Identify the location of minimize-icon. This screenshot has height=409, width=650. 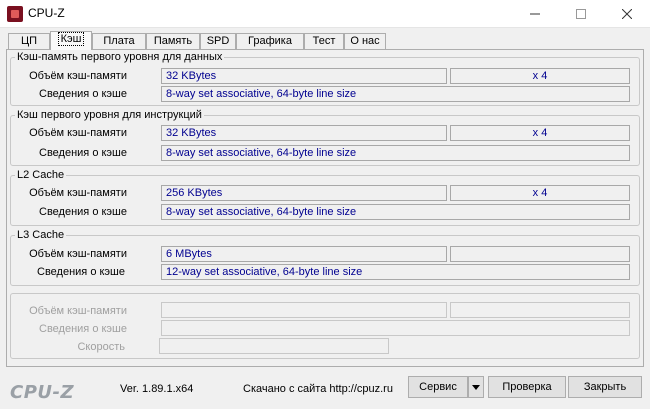
(535, 14).